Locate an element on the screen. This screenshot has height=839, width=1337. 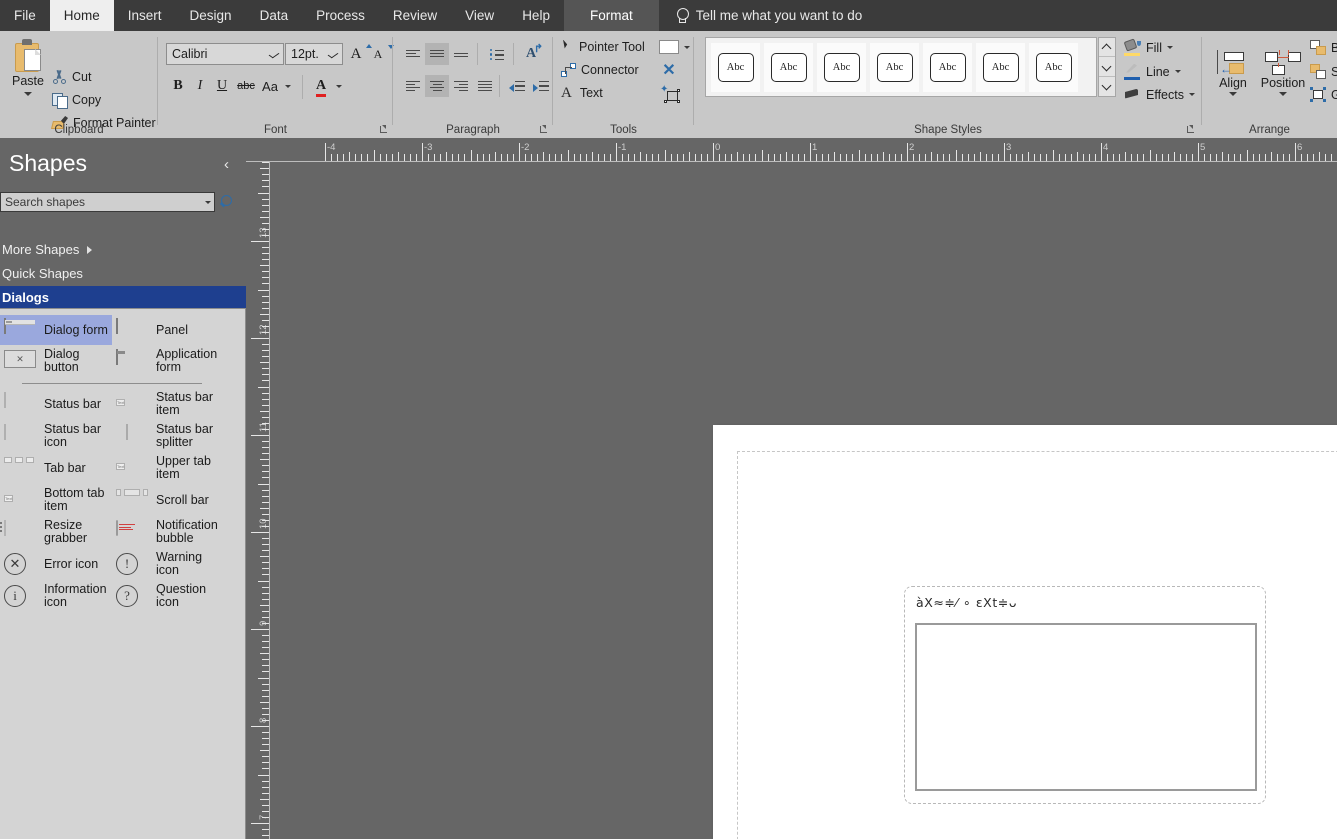
position-button: Position is located at coordinates (1283, 73).